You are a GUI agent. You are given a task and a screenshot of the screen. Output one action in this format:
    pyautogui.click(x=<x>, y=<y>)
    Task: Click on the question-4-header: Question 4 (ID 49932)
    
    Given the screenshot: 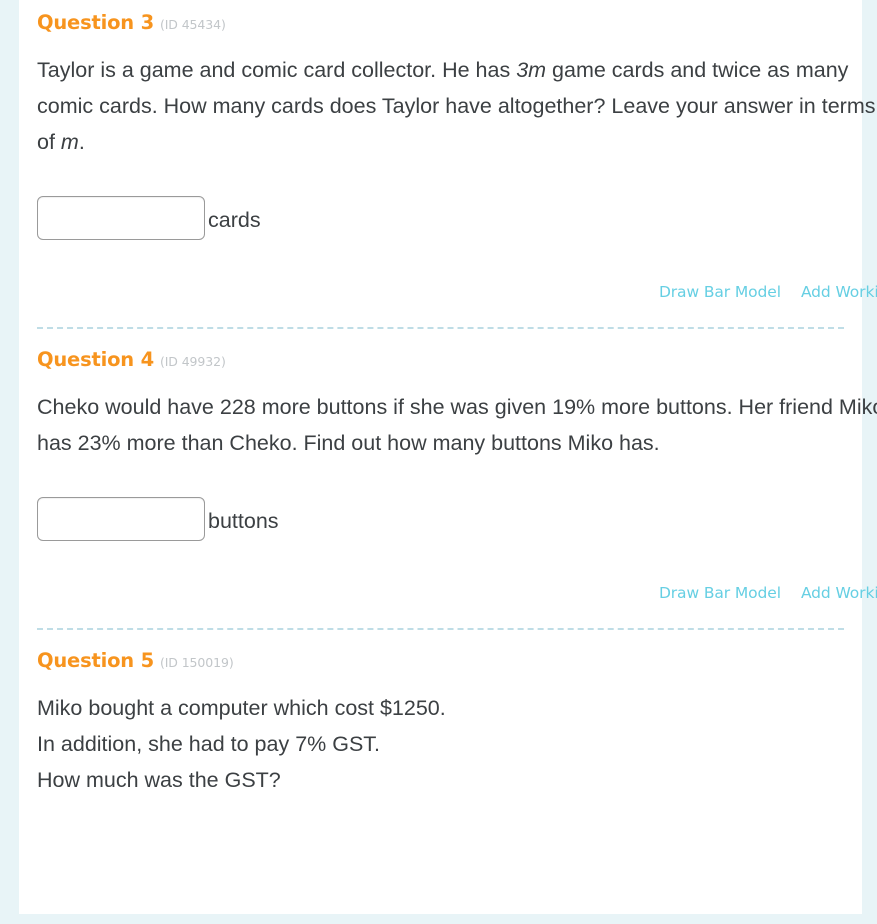 What is the action you would take?
    pyautogui.click(x=440, y=349)
    